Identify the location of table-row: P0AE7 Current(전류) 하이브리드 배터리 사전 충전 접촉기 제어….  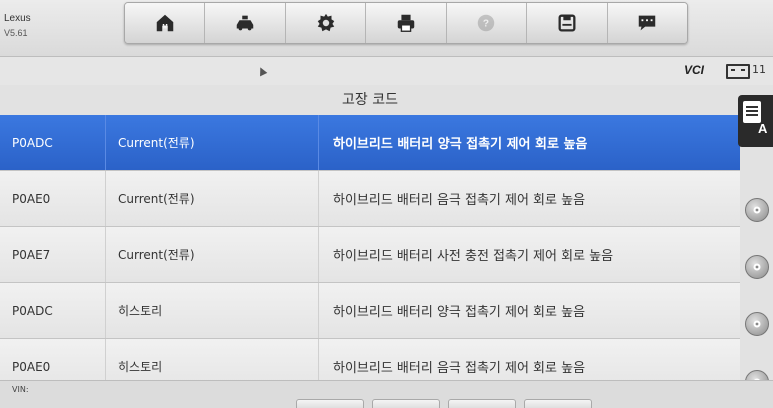
(370, 255).